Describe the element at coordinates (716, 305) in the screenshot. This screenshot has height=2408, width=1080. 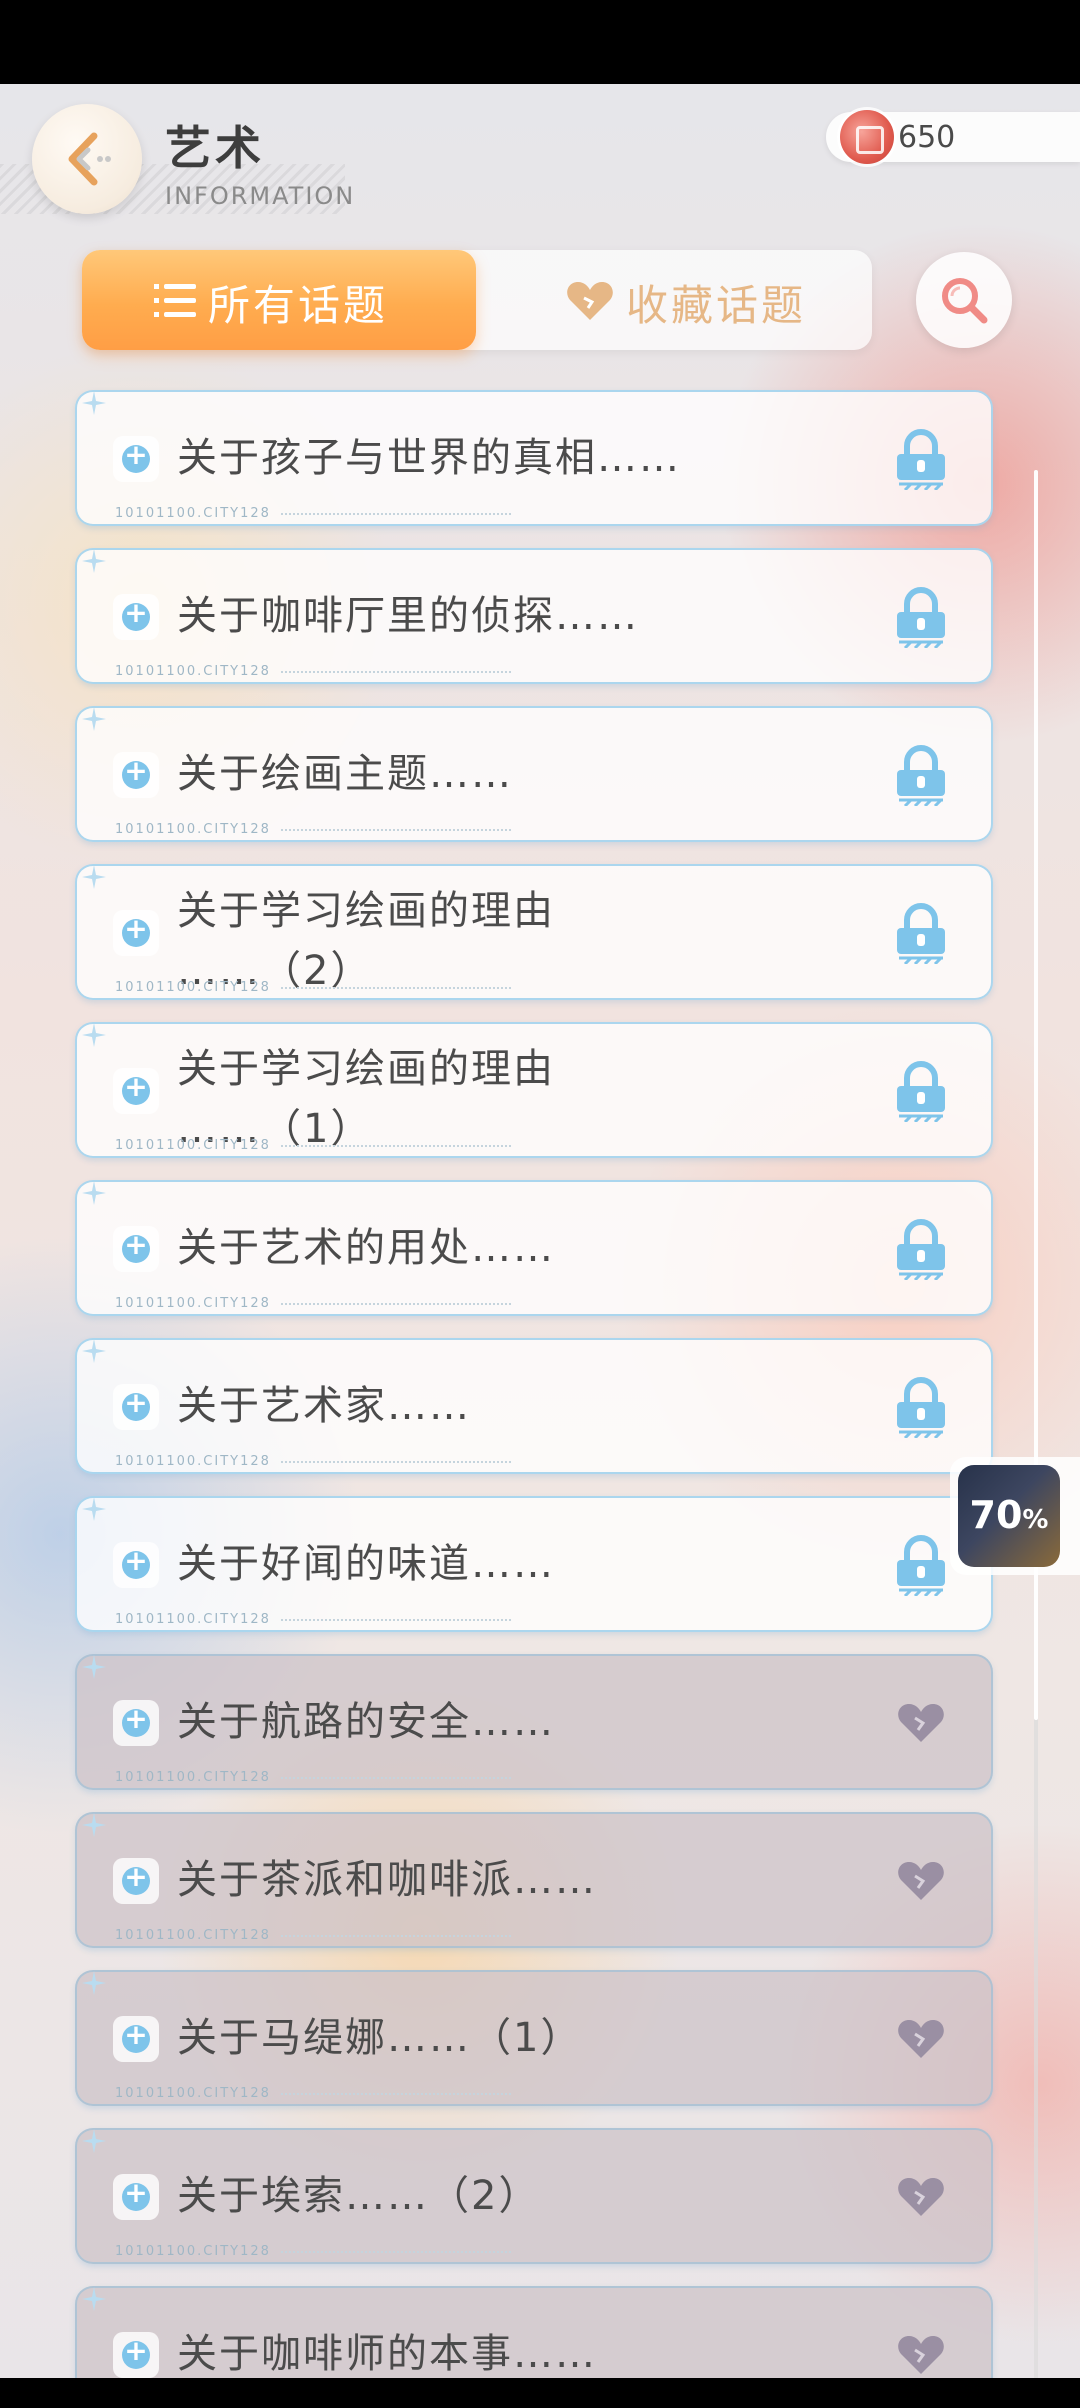
I see `tab-favorite-topics-label: 收藏话题` at that location.